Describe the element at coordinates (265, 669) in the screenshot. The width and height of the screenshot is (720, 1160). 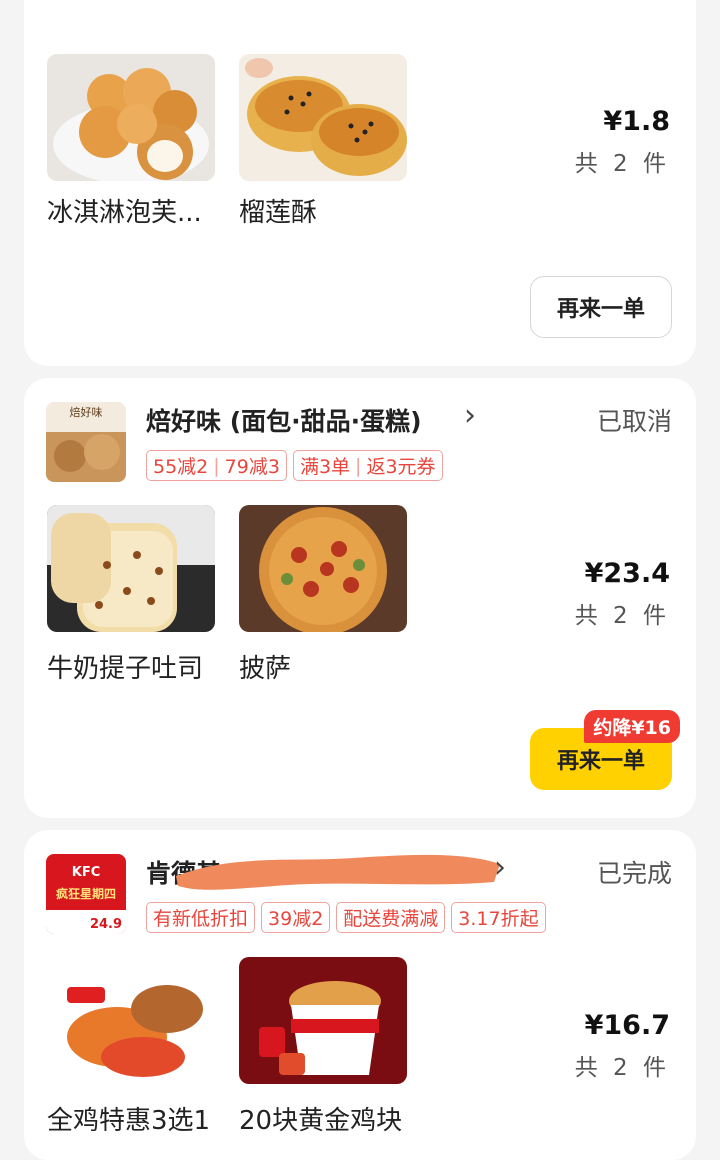
I see `product-name: 披萨` at that location.